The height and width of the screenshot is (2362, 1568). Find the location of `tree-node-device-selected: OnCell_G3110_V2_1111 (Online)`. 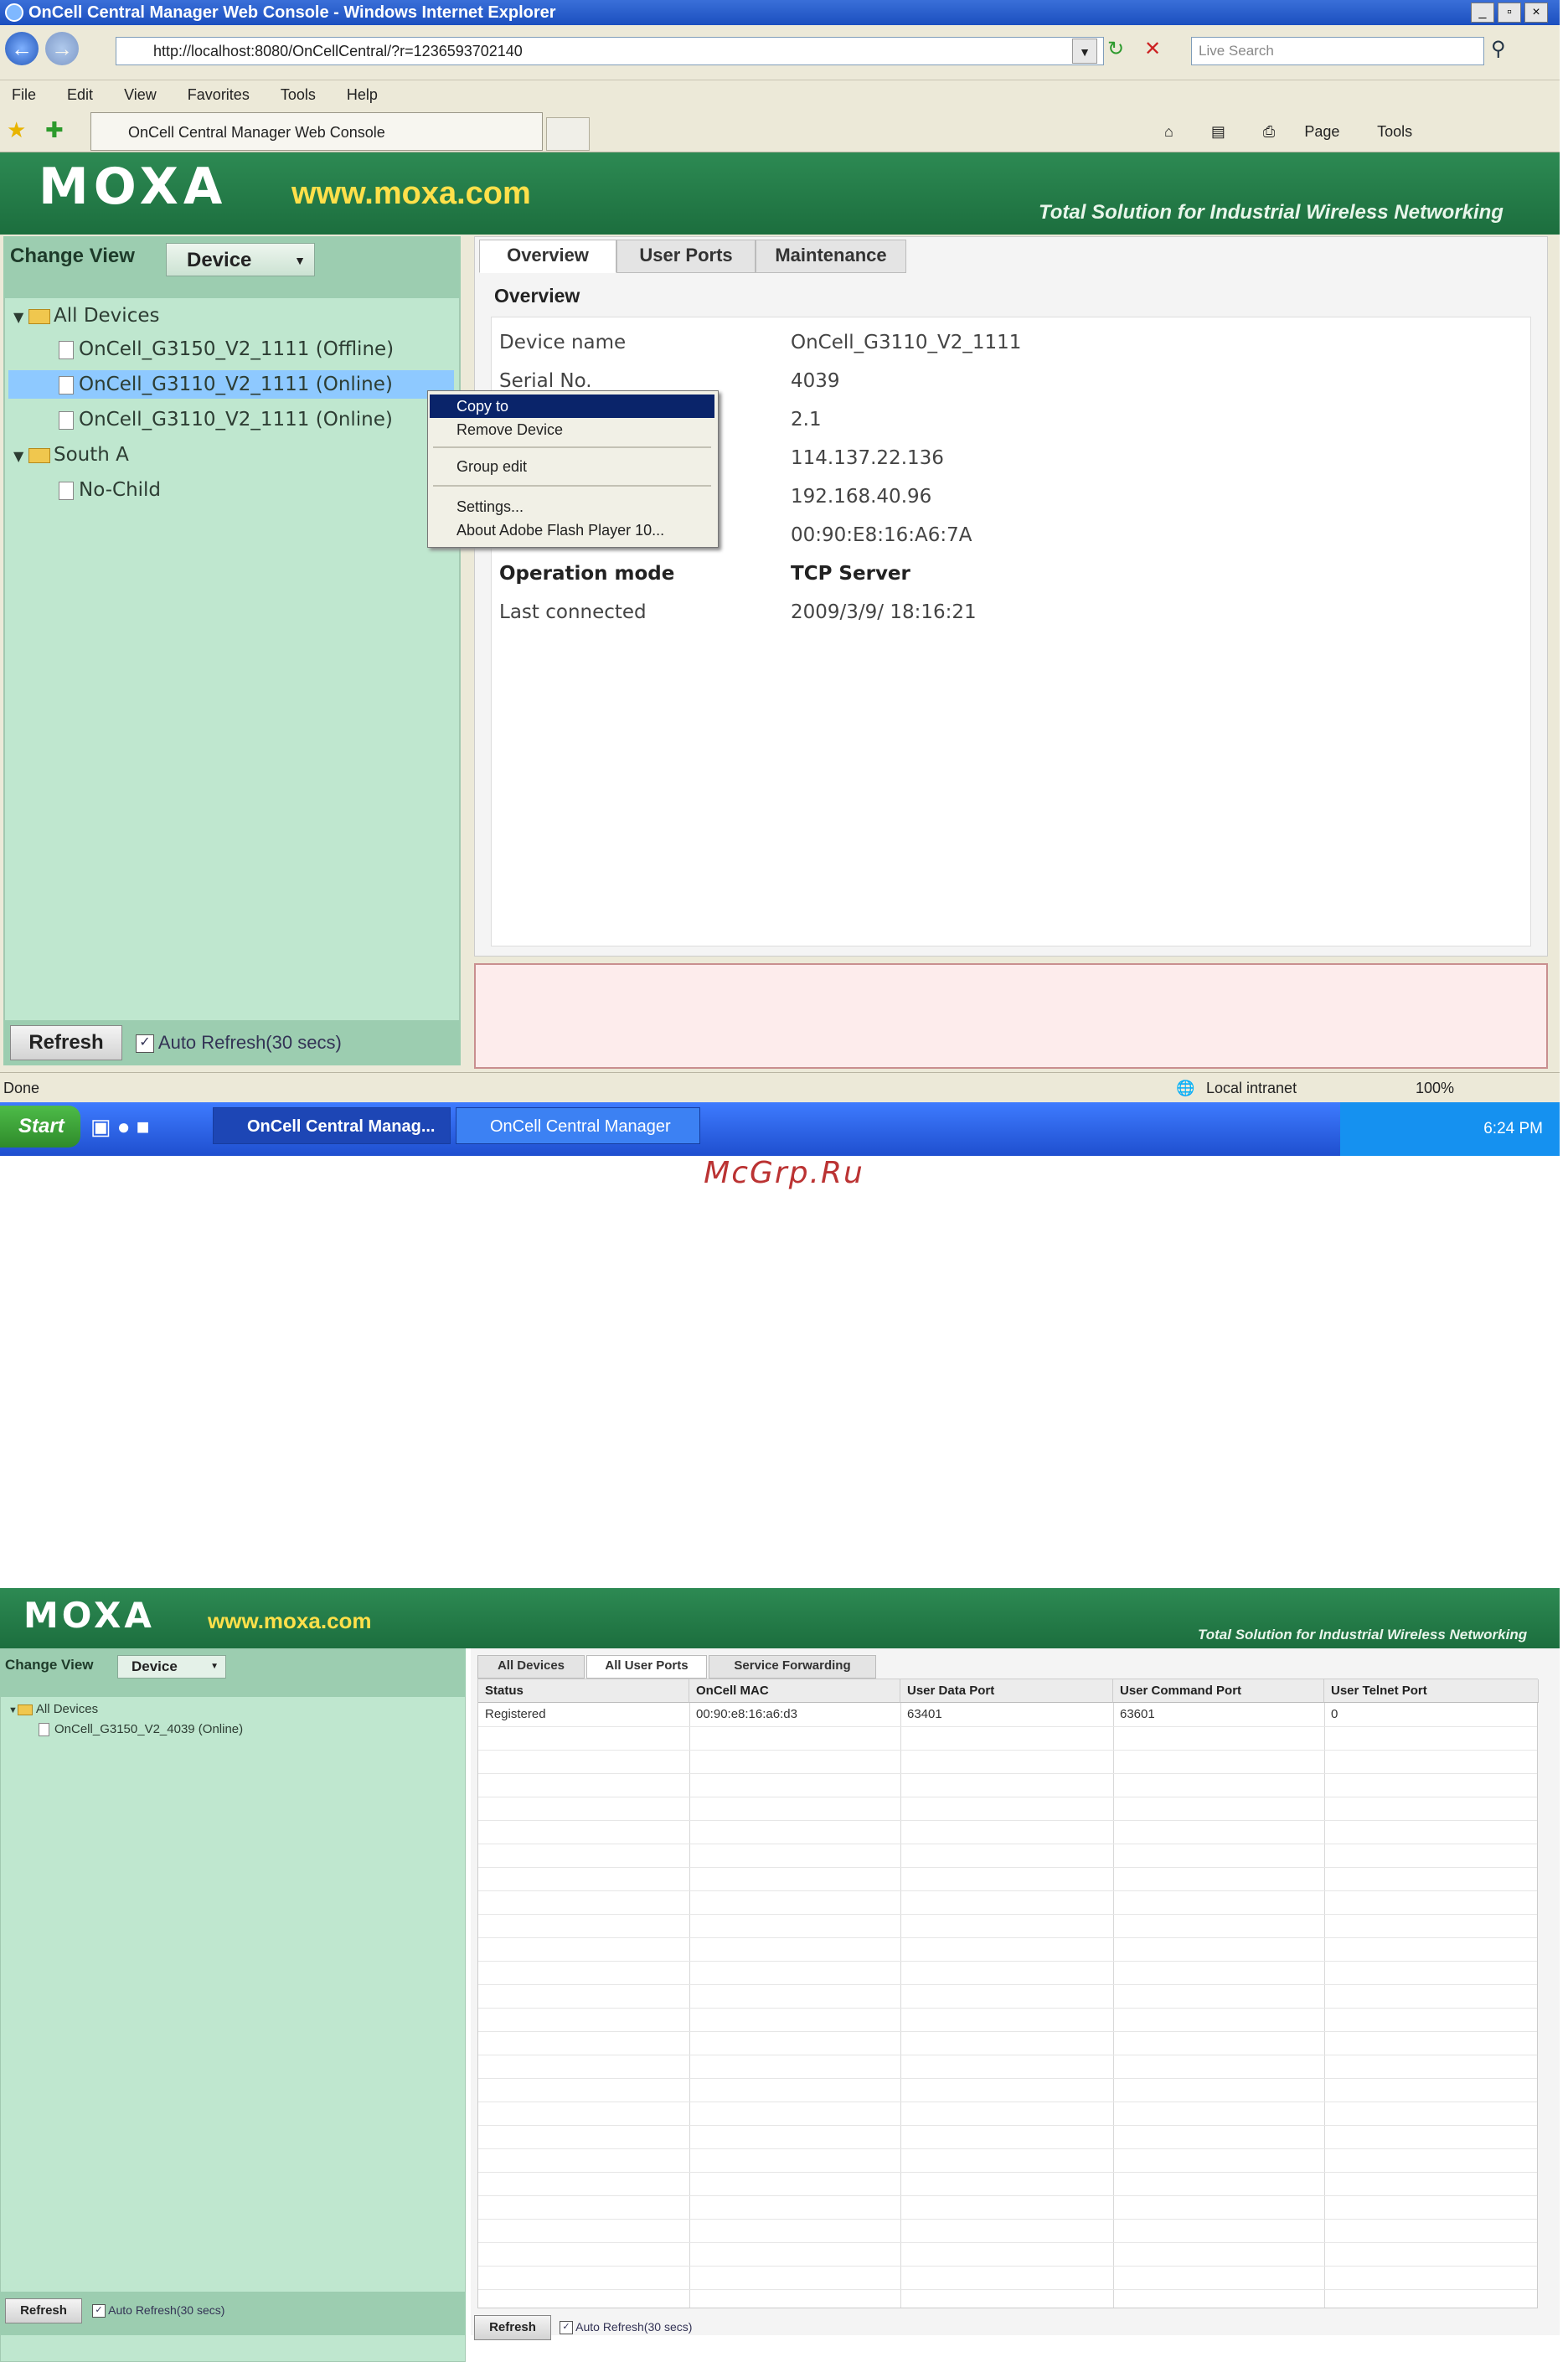

tree-node-device-selected: OnCell_G3110_V2_1111 (Online) is located at coordinates (231, 385).